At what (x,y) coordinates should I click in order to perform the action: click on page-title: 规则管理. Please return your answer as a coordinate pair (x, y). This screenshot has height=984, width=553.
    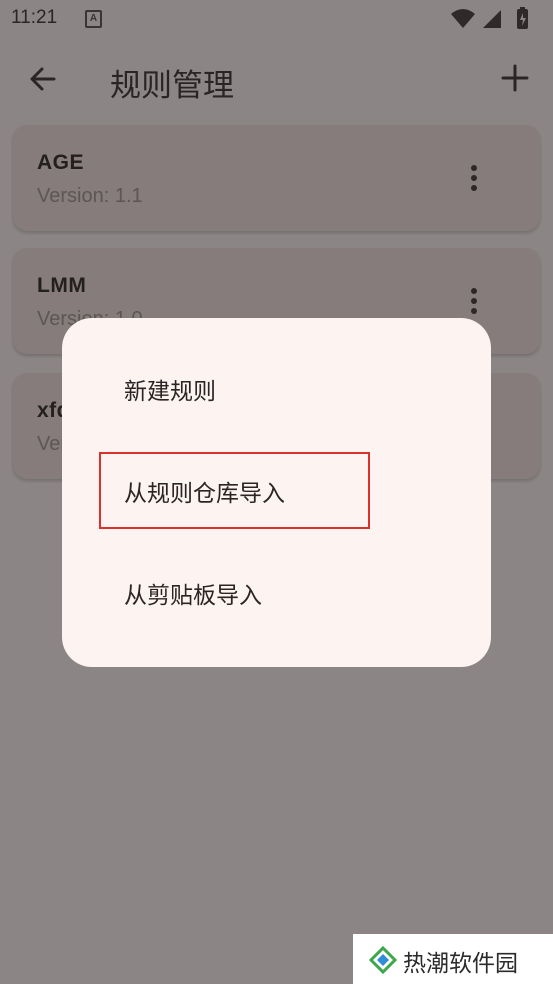
    Looking at the image, I should click on (172, 86).